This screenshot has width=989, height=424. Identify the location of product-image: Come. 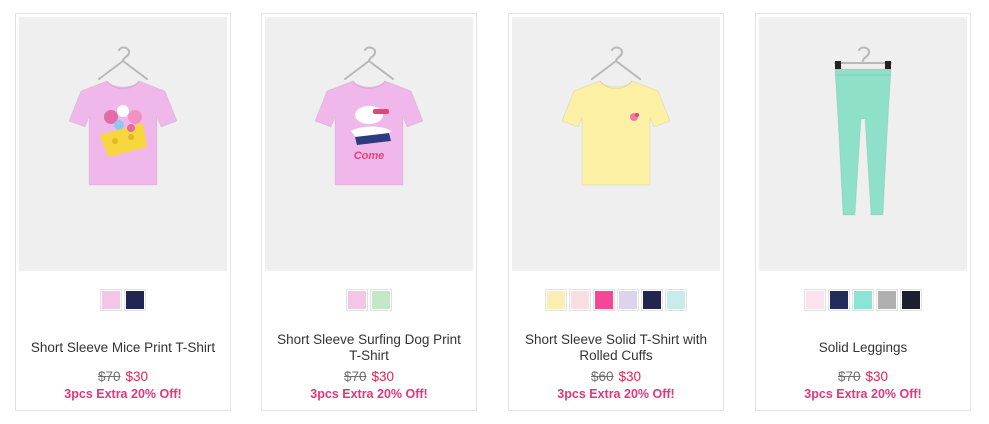
(369, 144).